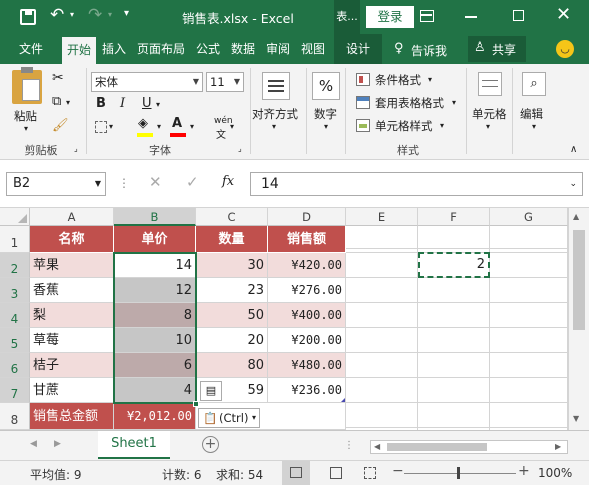 Image resolution: width=589 pixels, height=485 pixels. Describe the element at coordinates (442, 125) in the screenshot. I see `cell-styles-dropdown-icon: ▾` at that location.